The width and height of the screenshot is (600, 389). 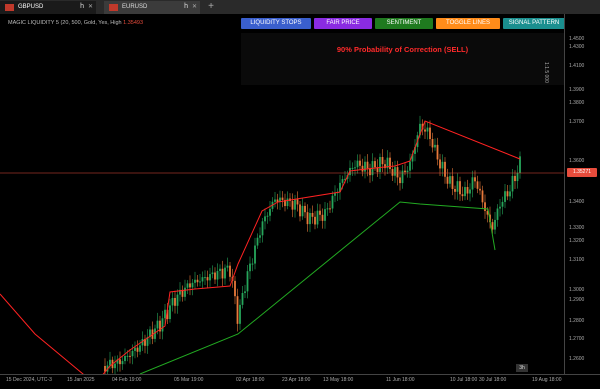 I want to click on price-tick: 1.2900, so click(x=577, y=300).